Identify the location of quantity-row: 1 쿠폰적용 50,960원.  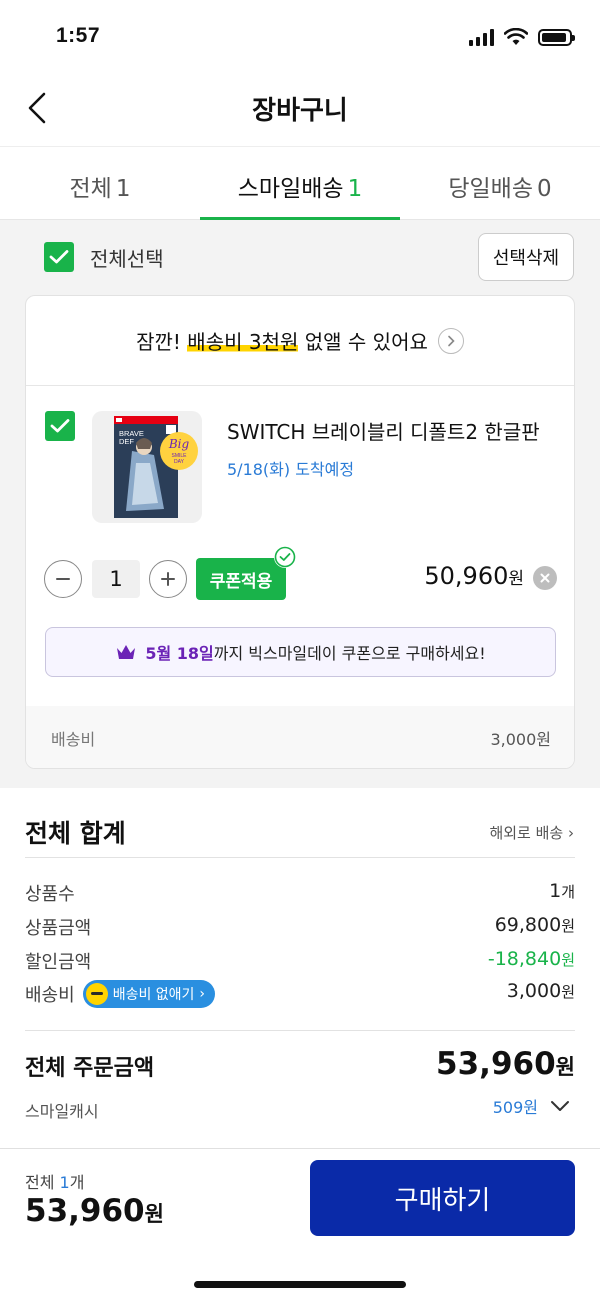
(300, 579).